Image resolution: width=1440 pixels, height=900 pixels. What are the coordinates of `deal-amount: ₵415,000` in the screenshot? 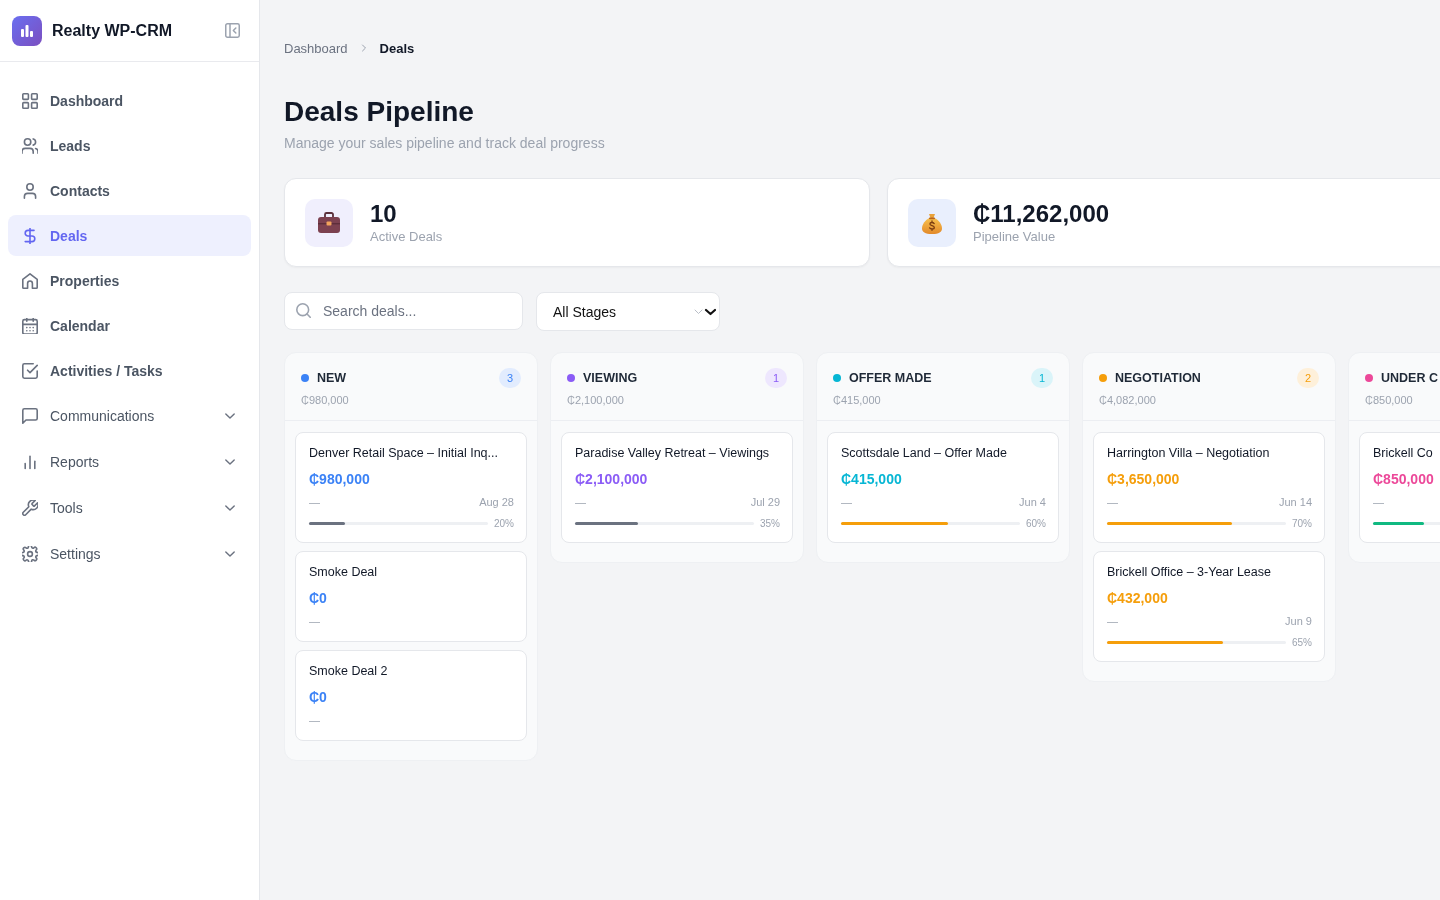 It's located at (872, 479).